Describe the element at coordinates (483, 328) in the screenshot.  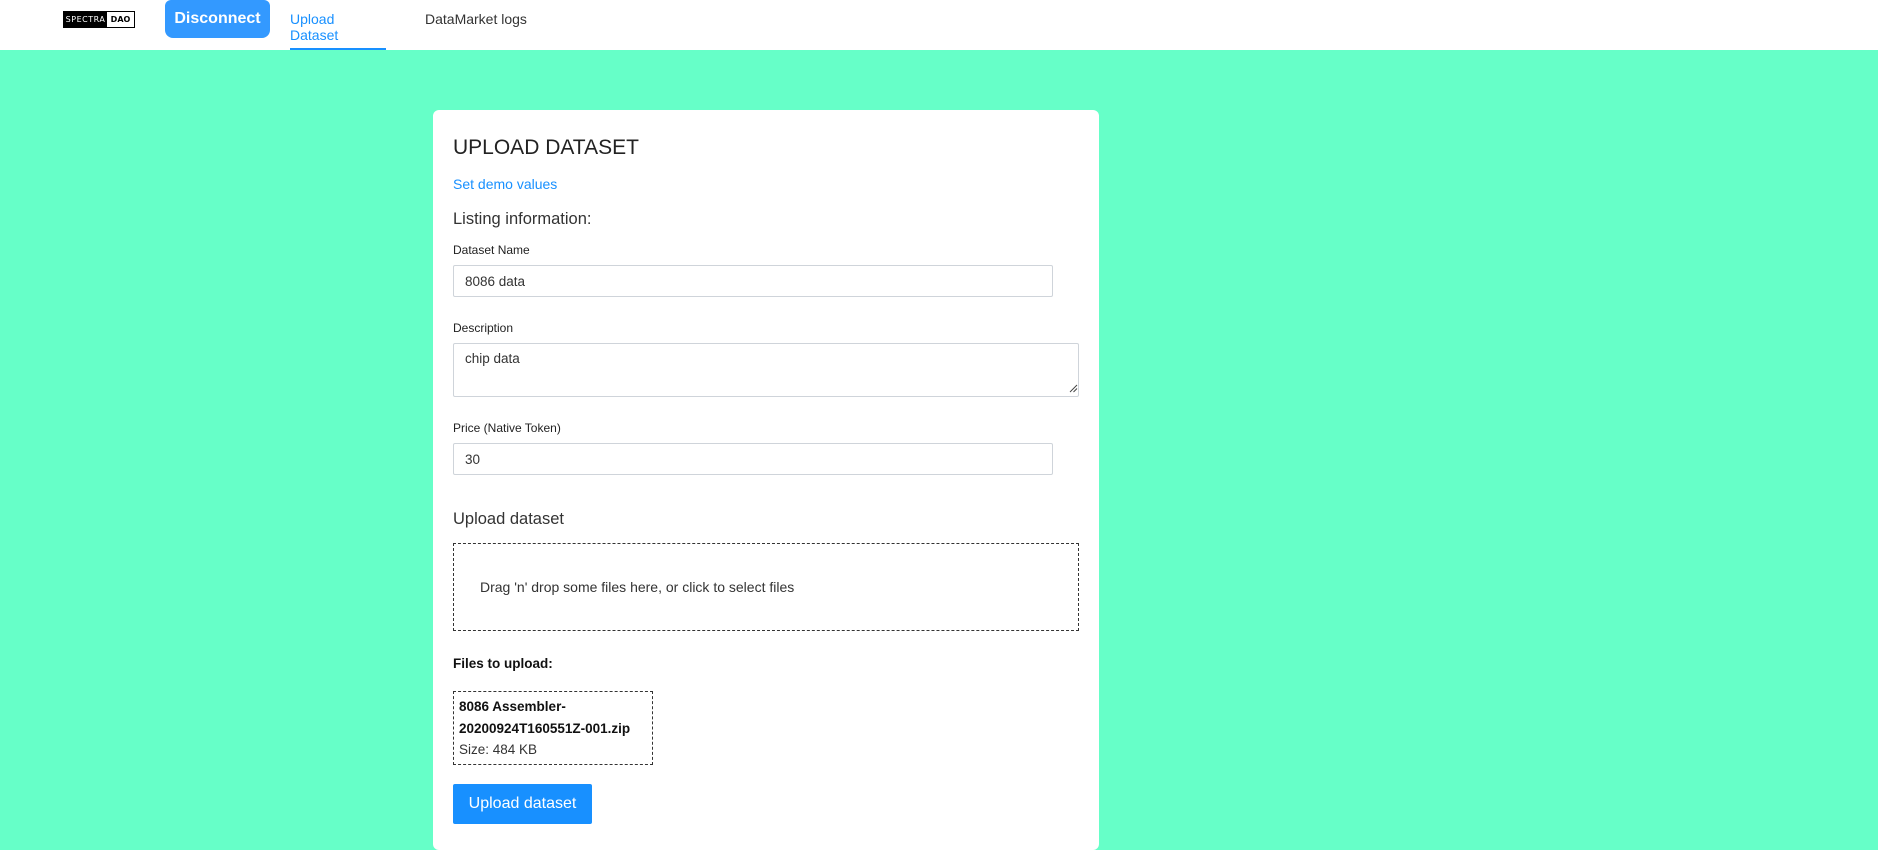
I see `description-label: Description` at that location.